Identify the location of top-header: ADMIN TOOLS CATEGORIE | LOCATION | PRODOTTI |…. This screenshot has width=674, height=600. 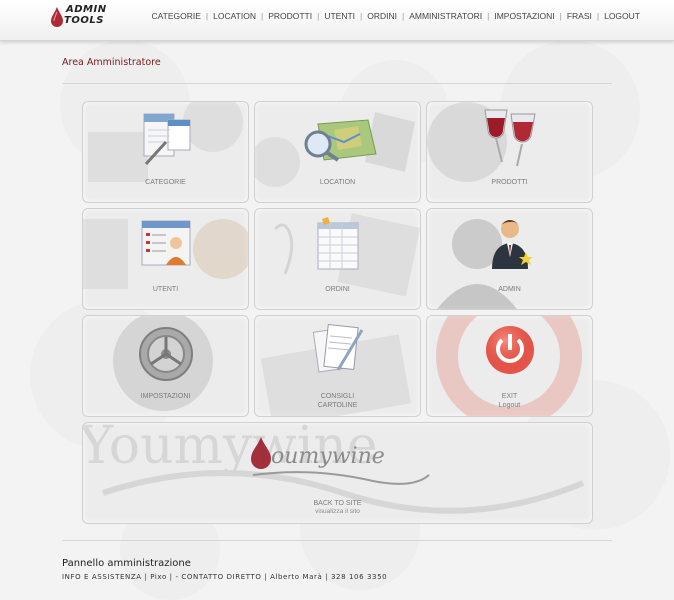
(337, 20).